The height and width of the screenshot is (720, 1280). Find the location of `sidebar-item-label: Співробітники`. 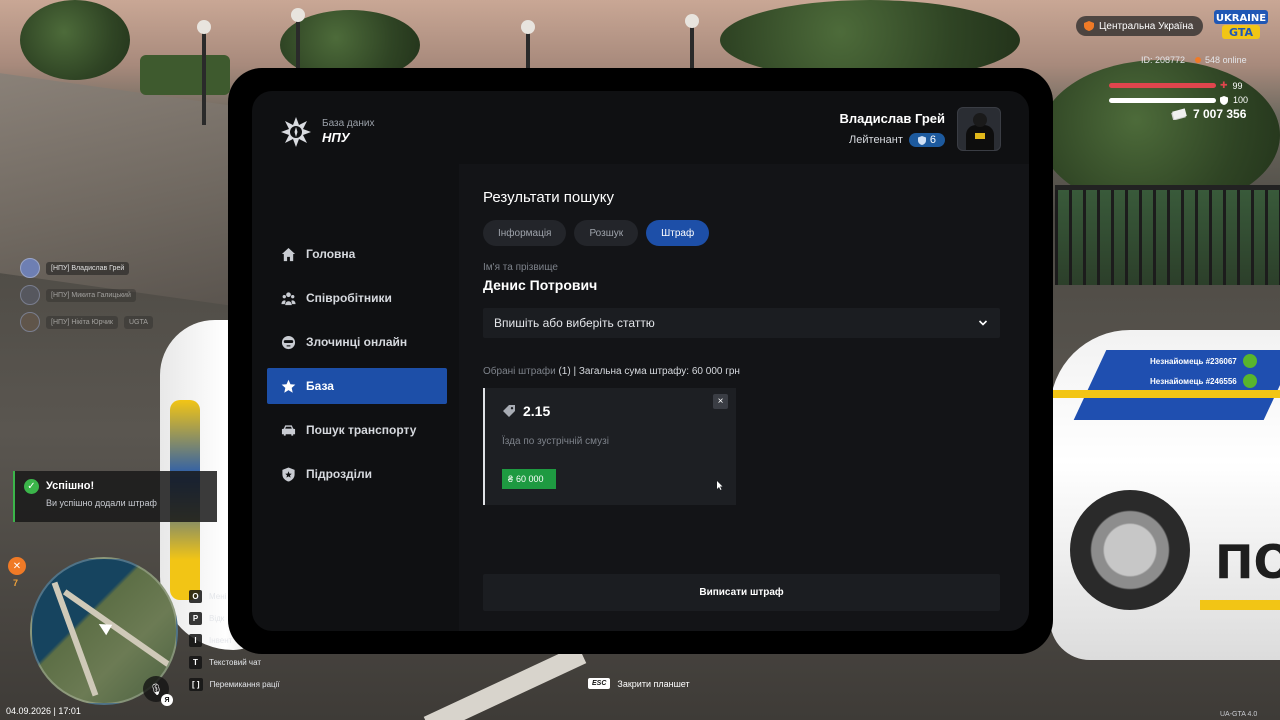

sidebar-item-label: Співробітники is located at coordinates (349, 298).